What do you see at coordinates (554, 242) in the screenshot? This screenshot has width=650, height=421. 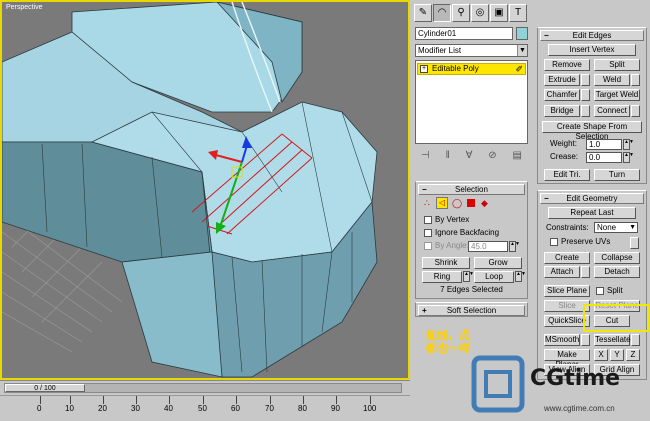 I see `preserve-uvs-checkbox` at bounding box center [554, 242].